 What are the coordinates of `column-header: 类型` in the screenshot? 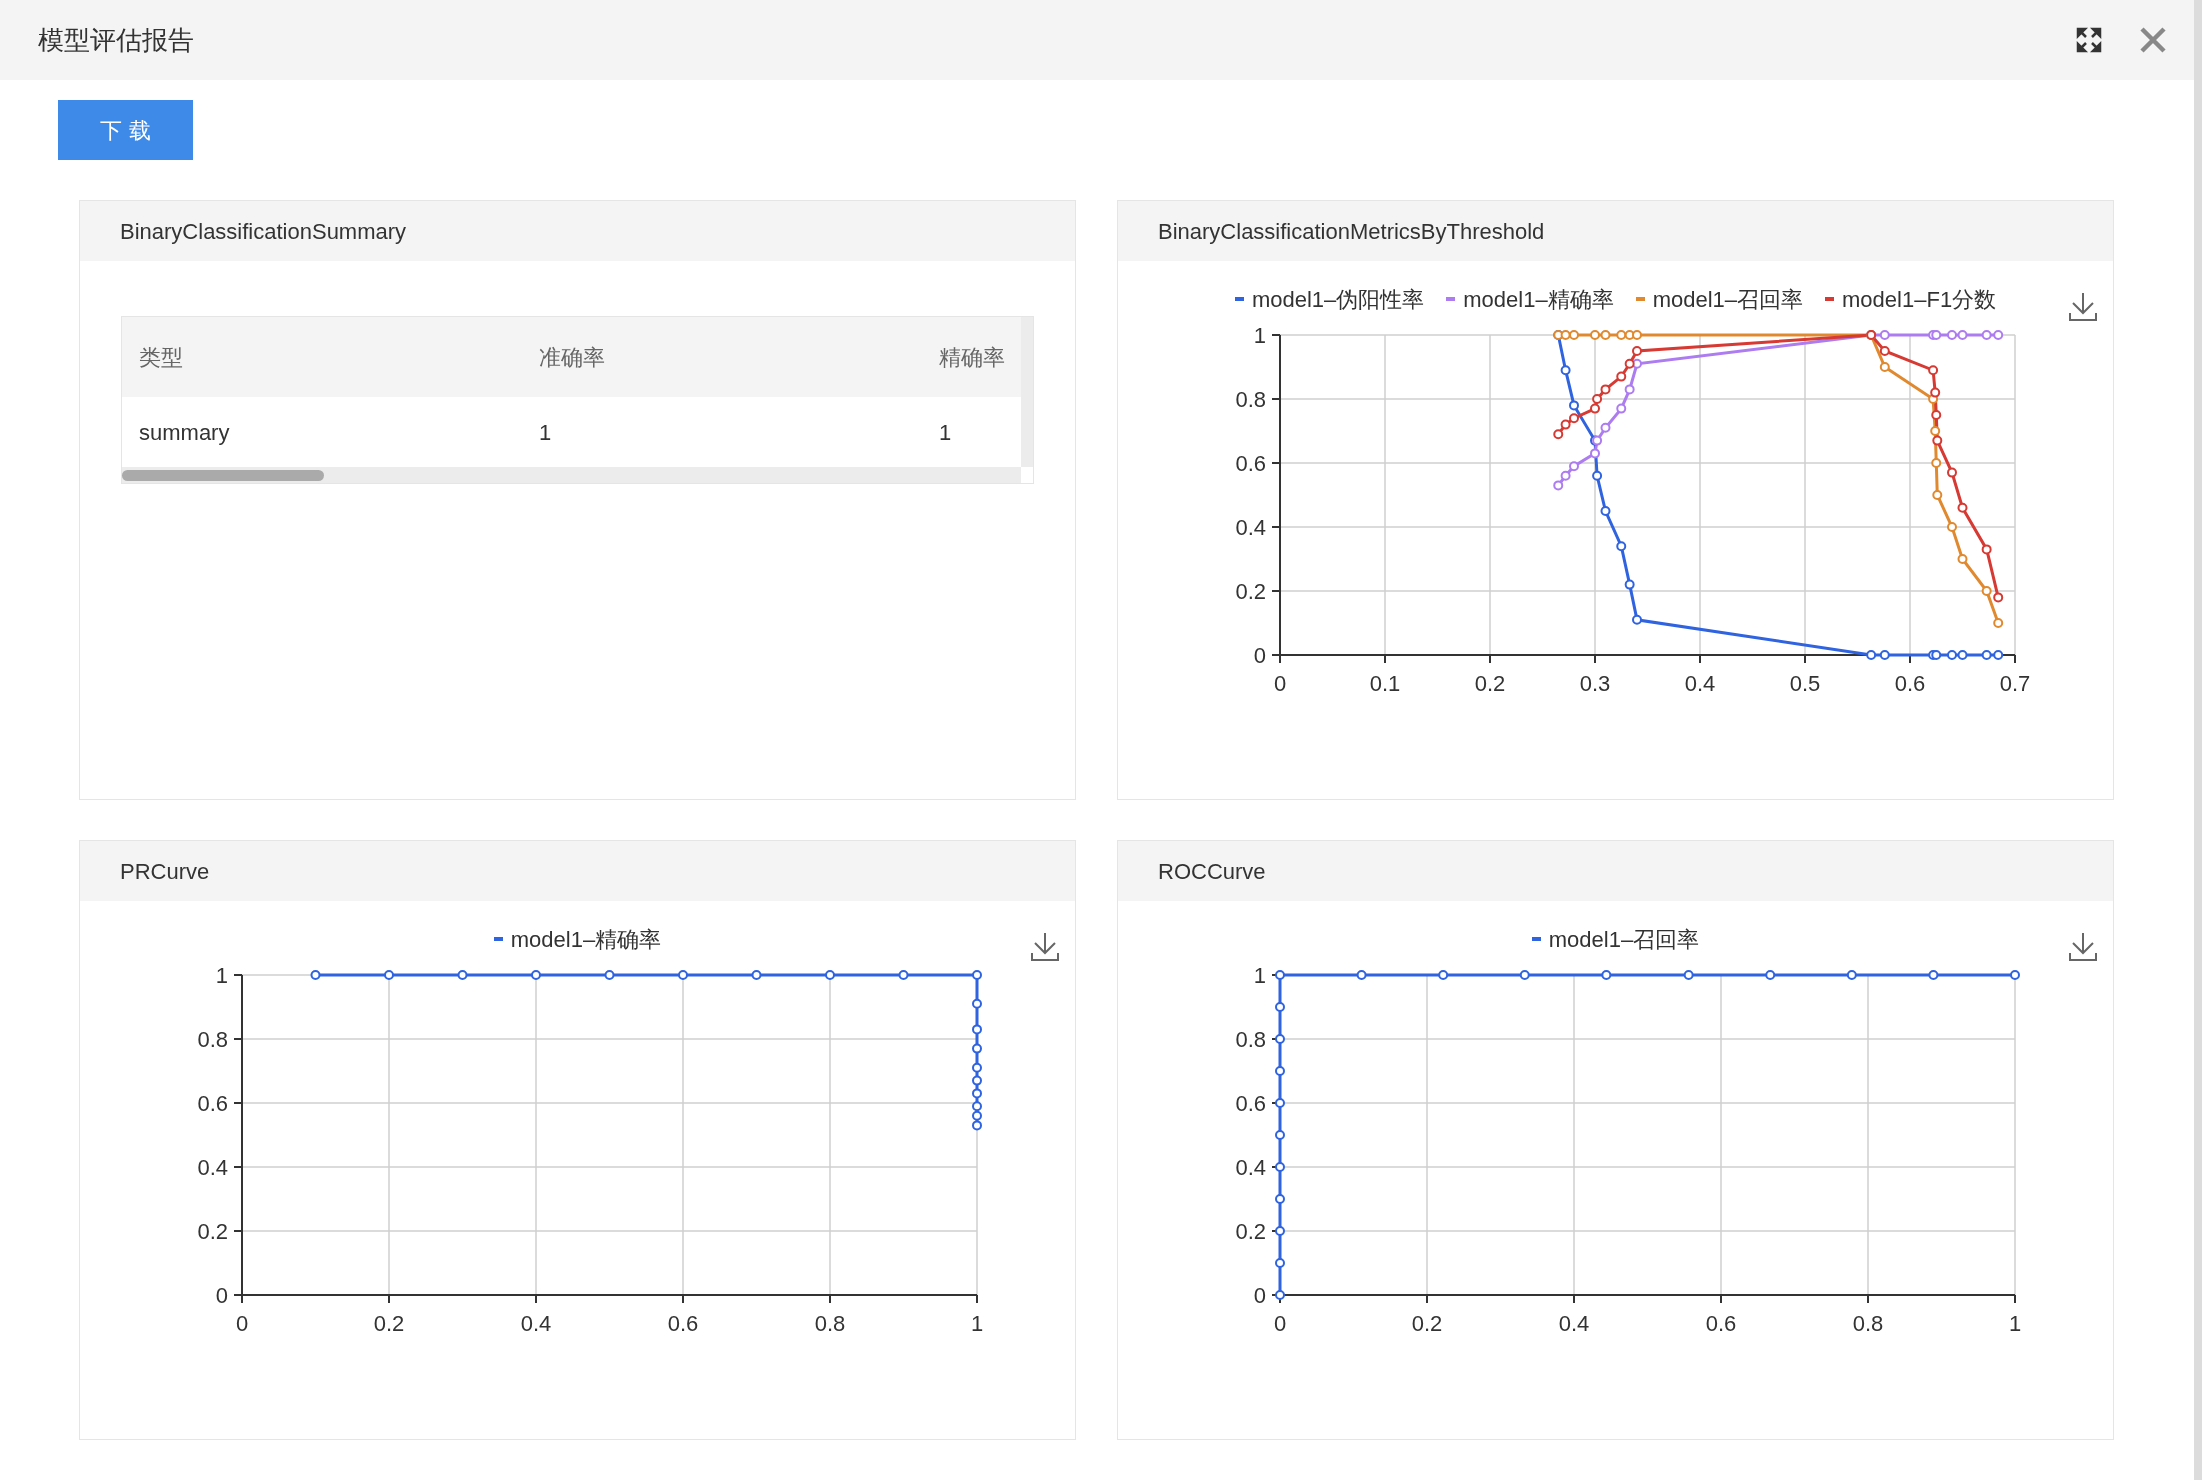 It's located at (161, 357).